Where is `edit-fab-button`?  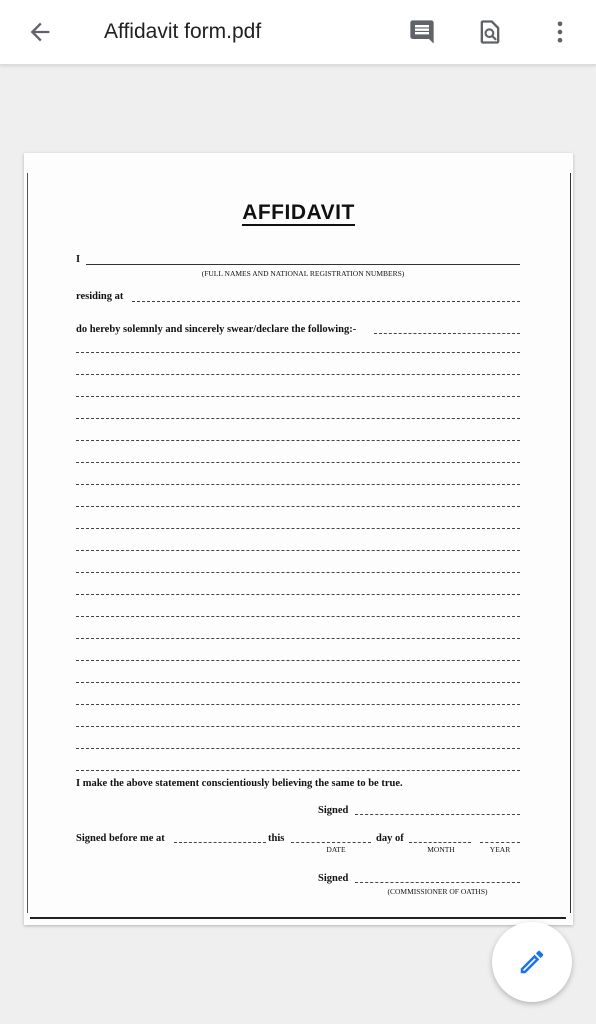 edit-fab-button is located at coordinates (532, 962).